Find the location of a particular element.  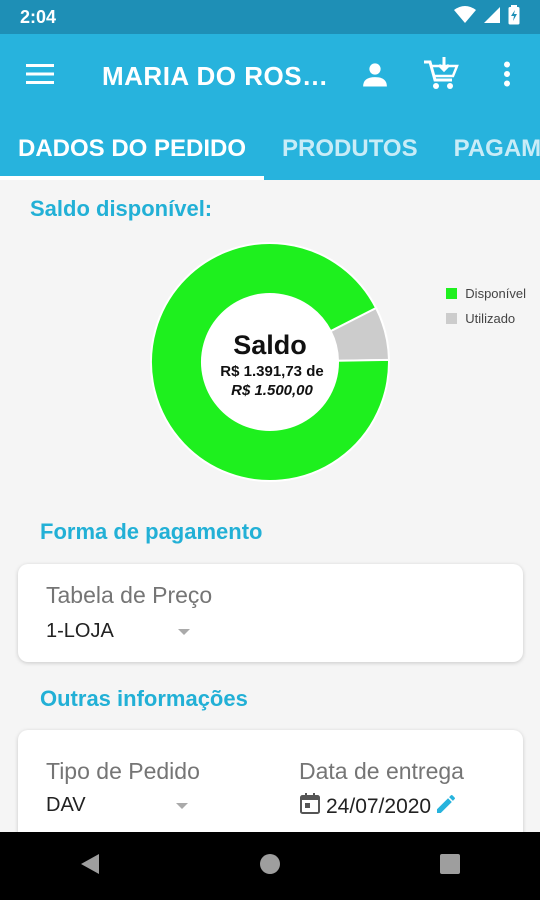

tipo-pedido-value: DAV is located at coordinates (66, 805).